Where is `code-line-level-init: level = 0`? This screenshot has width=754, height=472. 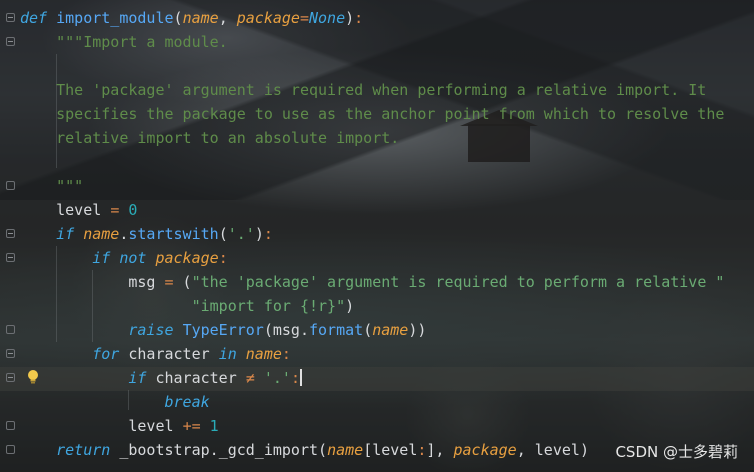
code-line-level-init: level = 0 is located at coordinates (97, 210).